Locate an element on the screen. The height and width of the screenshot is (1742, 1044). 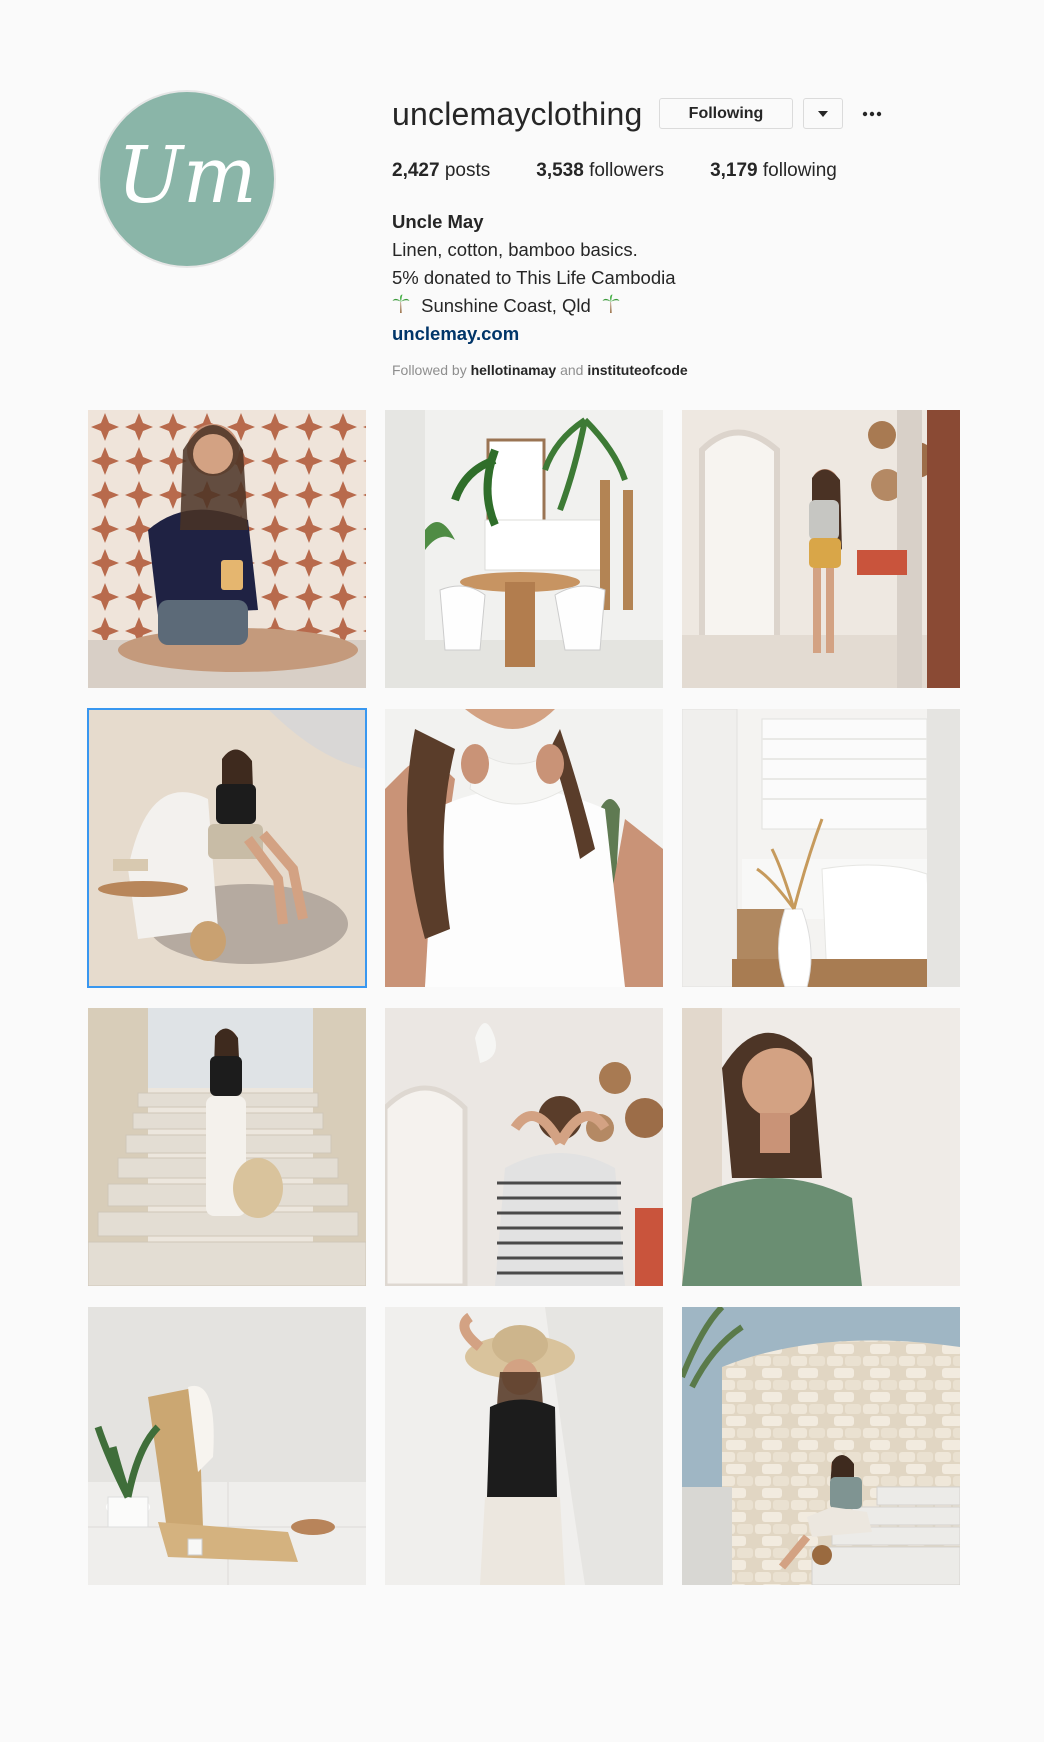
post-thumbnail-selected is located at coordinates (227, 848).